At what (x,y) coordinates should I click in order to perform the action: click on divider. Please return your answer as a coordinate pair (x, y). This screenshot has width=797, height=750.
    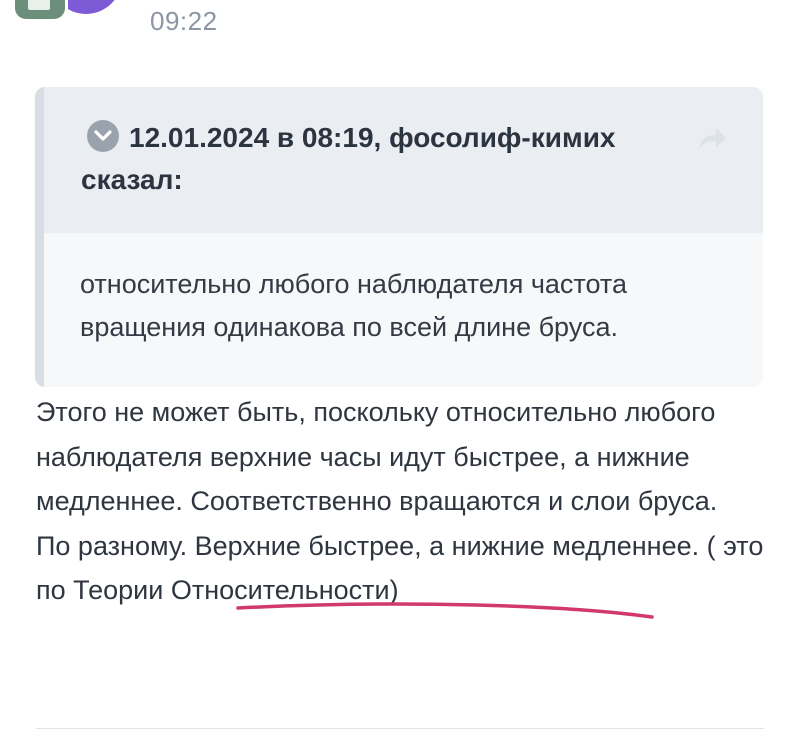
    Looking at the image, I should click on (400, 728).